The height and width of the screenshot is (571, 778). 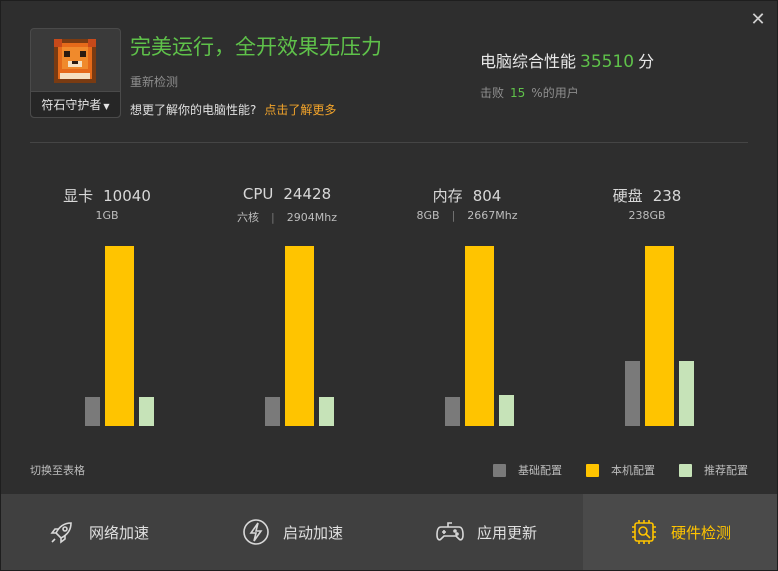 What do you see at coordinates (193, 110) in the screenshot?
I see `learn-more-text: 想更了解你的电脑性能?` at bounding box center [193, 110].